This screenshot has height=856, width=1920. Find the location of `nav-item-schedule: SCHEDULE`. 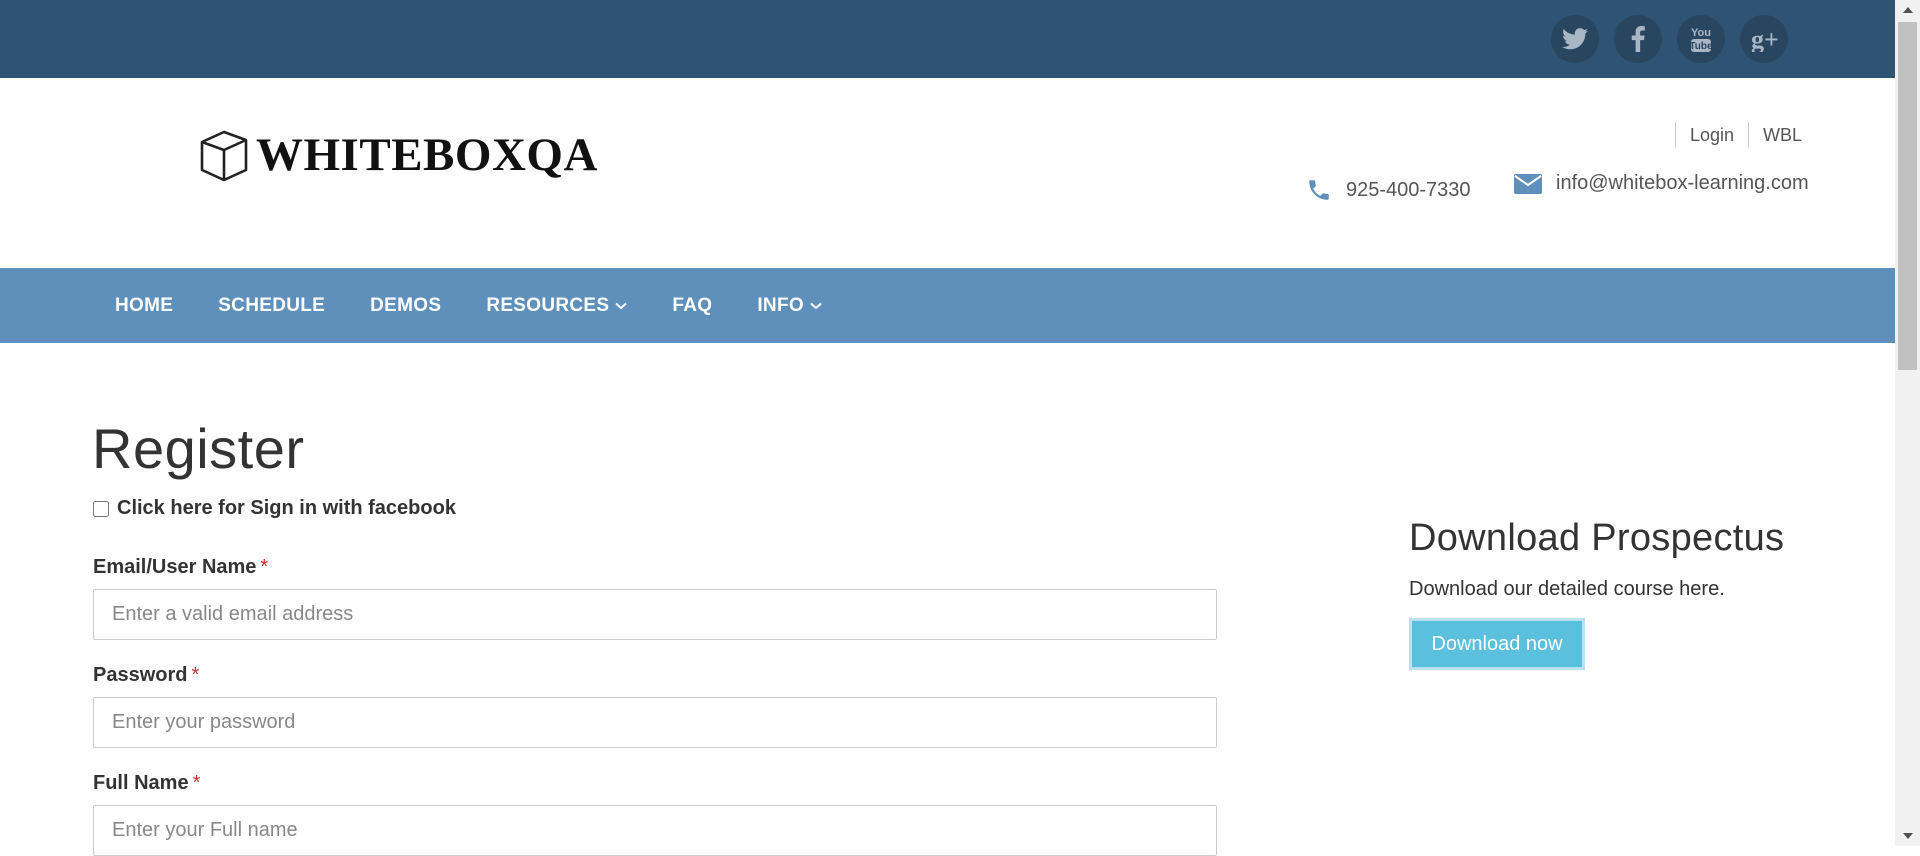

nav-item-schedule: SCHEDULE is located at coordinates (271, 306).